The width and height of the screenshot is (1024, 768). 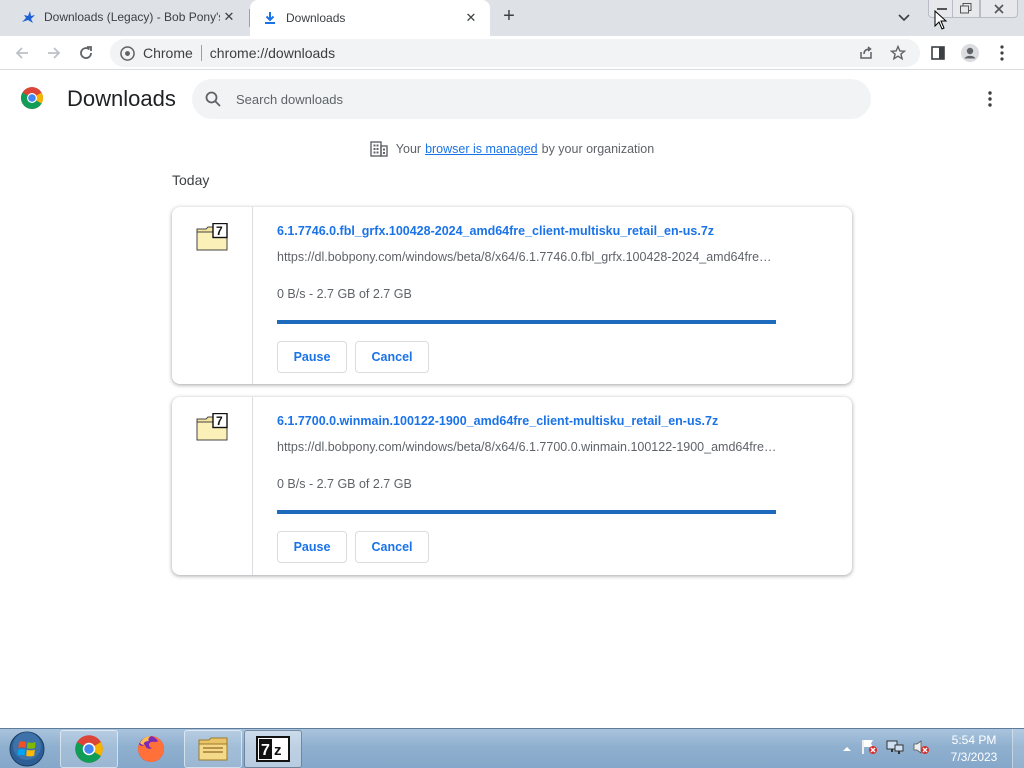 What do you see at coordinates (270, 18) in the screenshot?
I see `download-arrow-icon` at bounding box center [270, 18].